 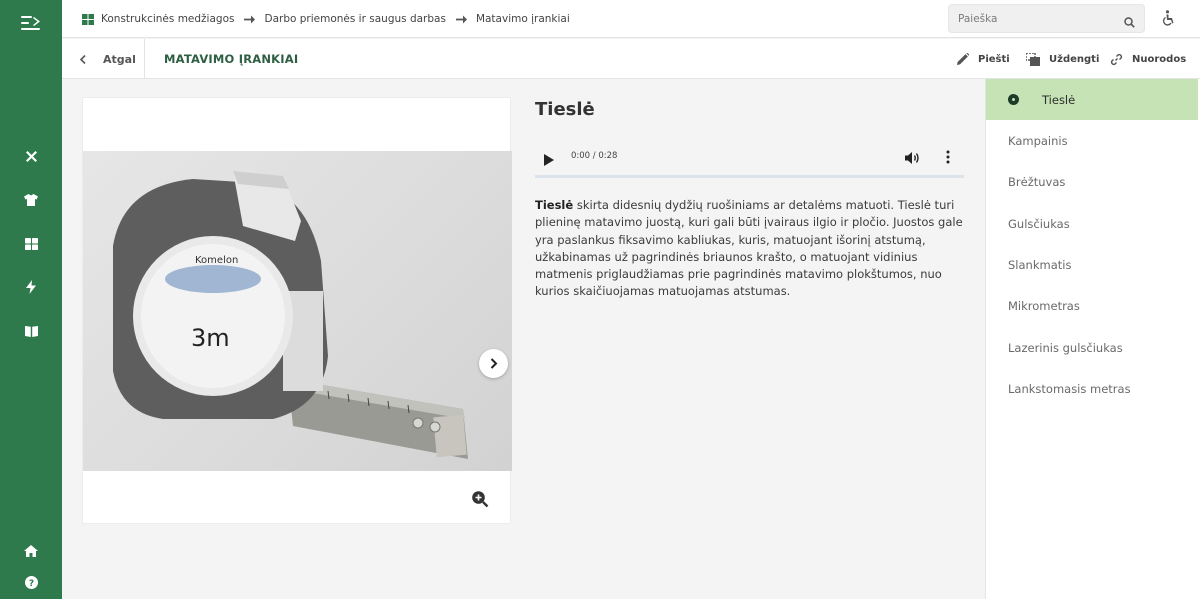 What do you see at coordinates (1092, 181) in the screenshot?
I see `list-item: Brėžtuvas` at bounding box center [1092, 181].